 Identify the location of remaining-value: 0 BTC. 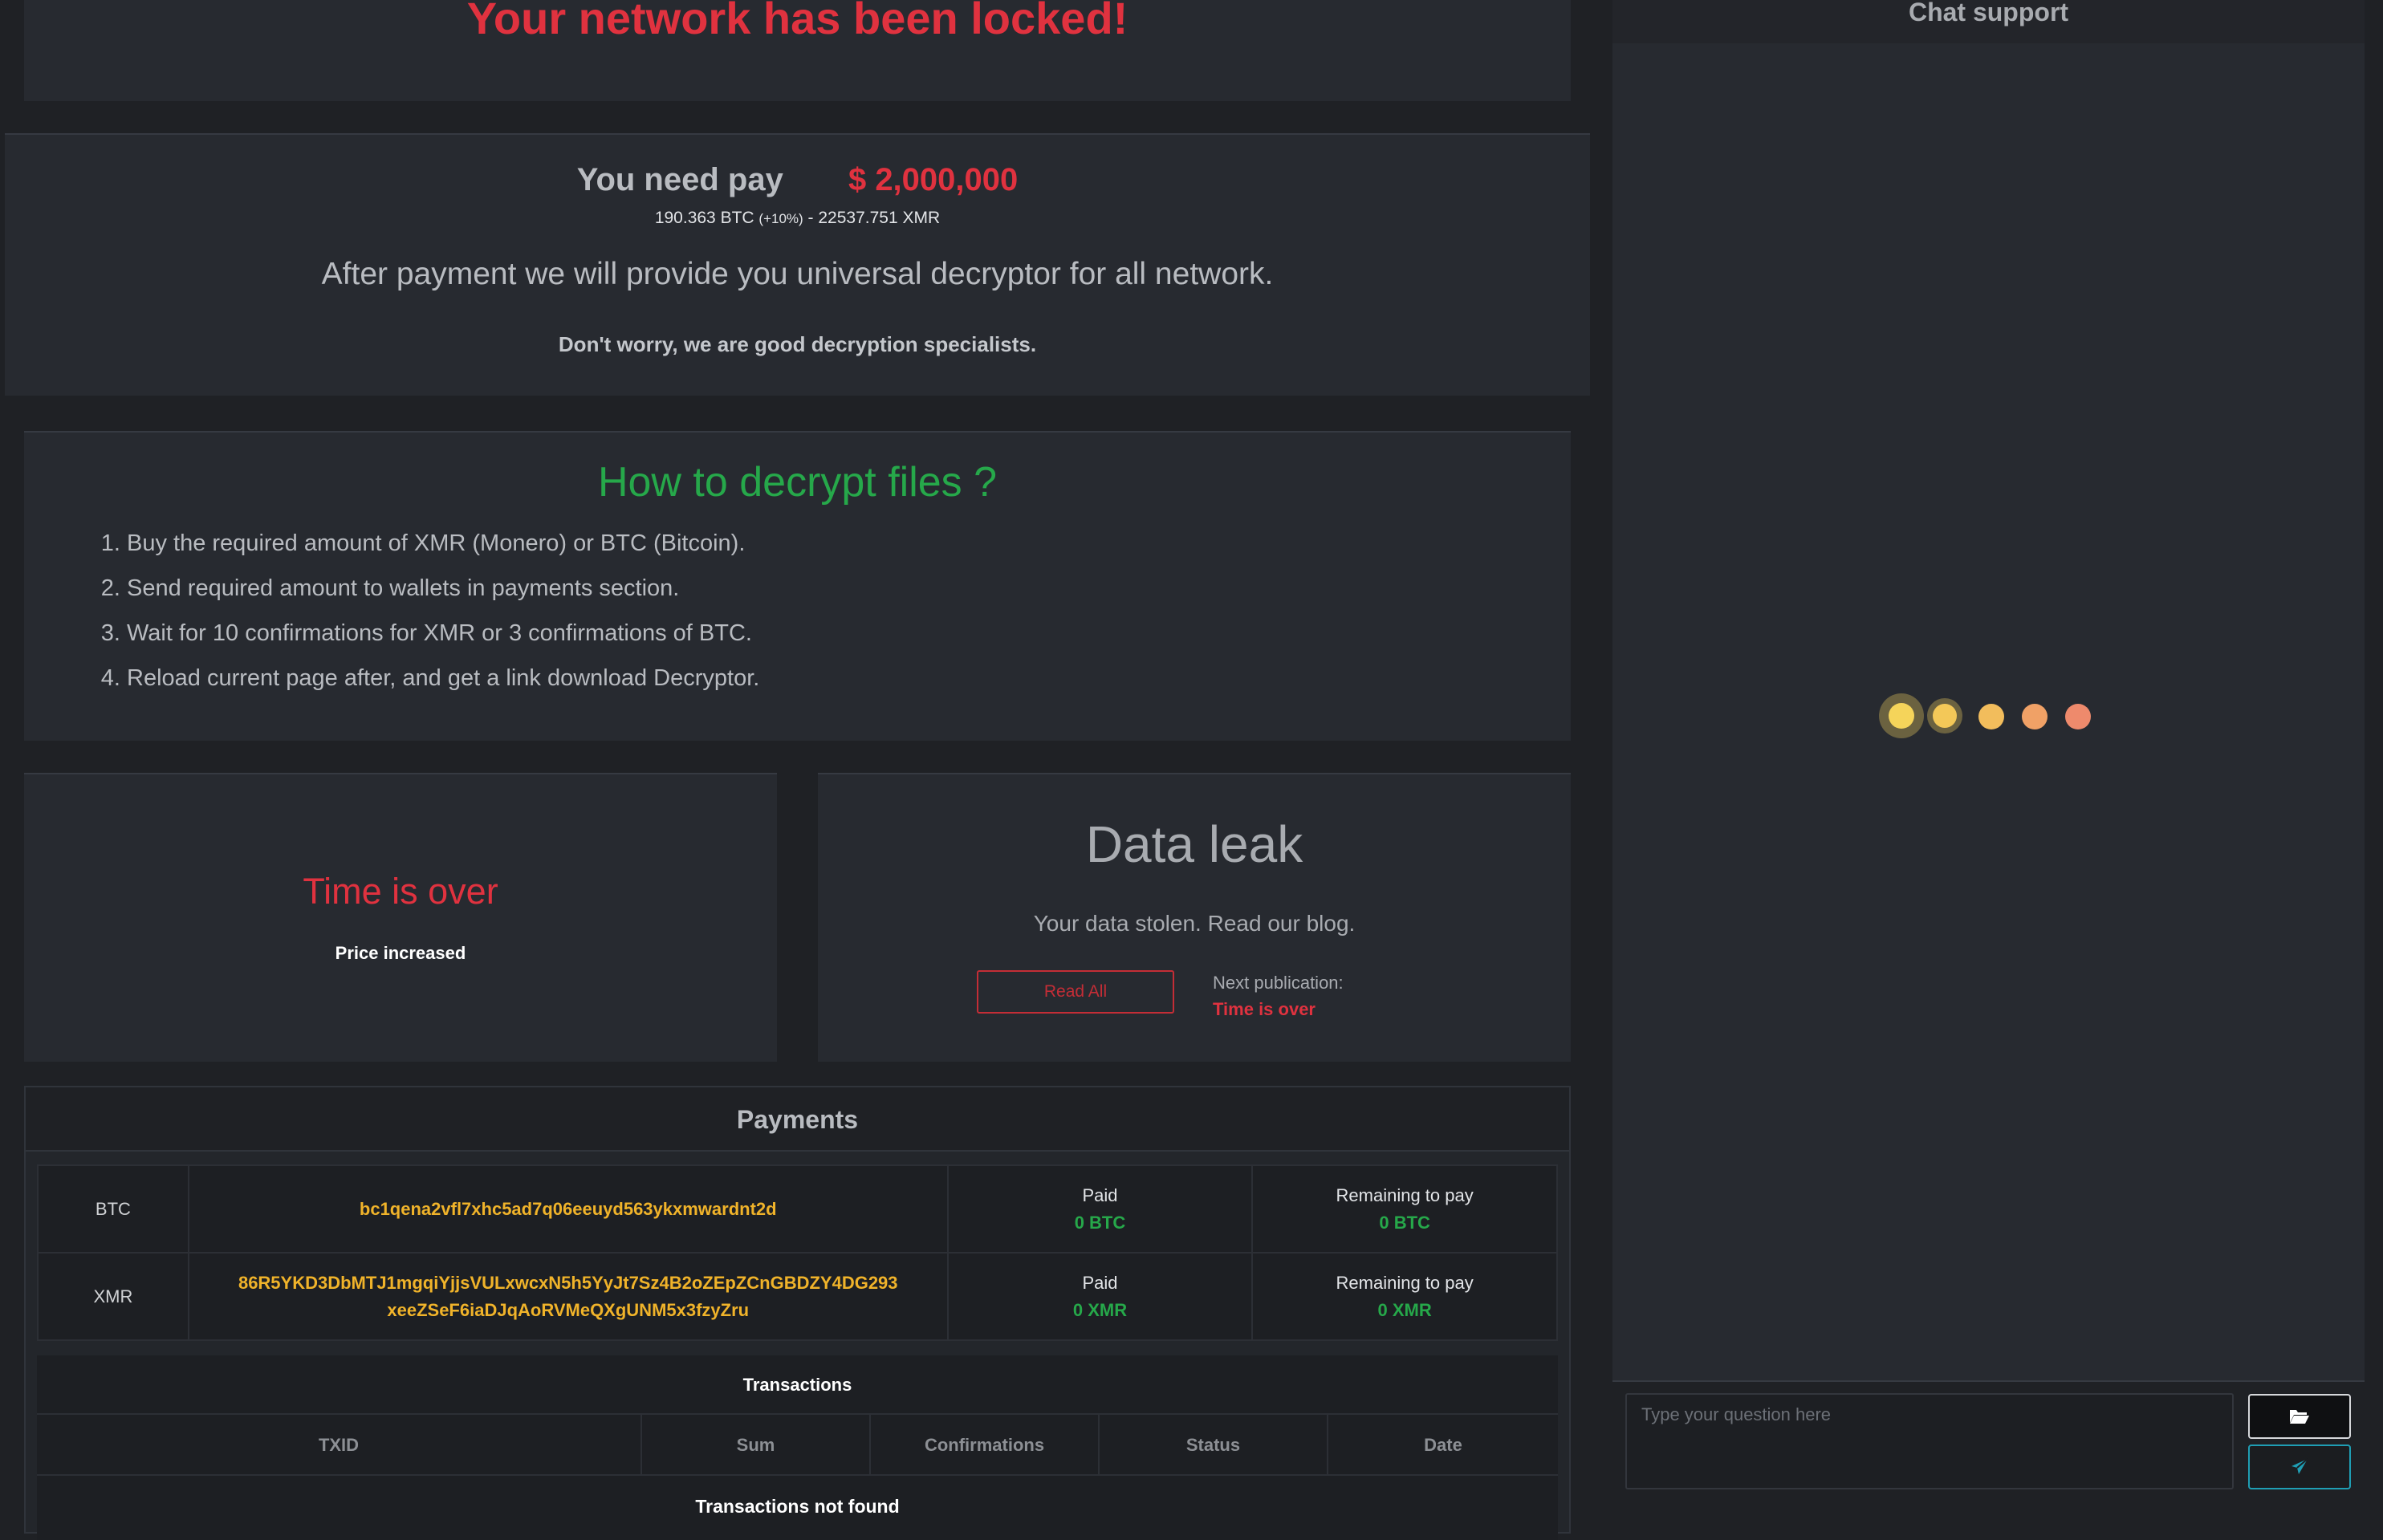
(1405, 1222).